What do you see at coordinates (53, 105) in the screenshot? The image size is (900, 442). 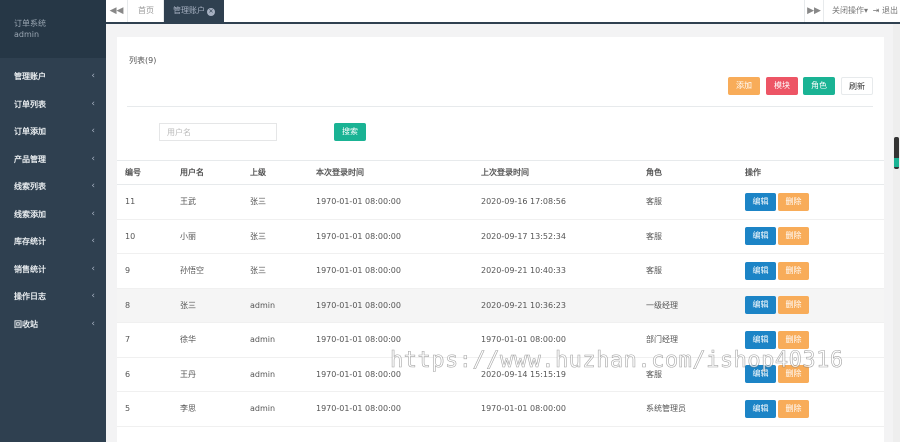 I see `sidebar-item-orders: 订单列表 ‹` at bounding box center [53, 105].